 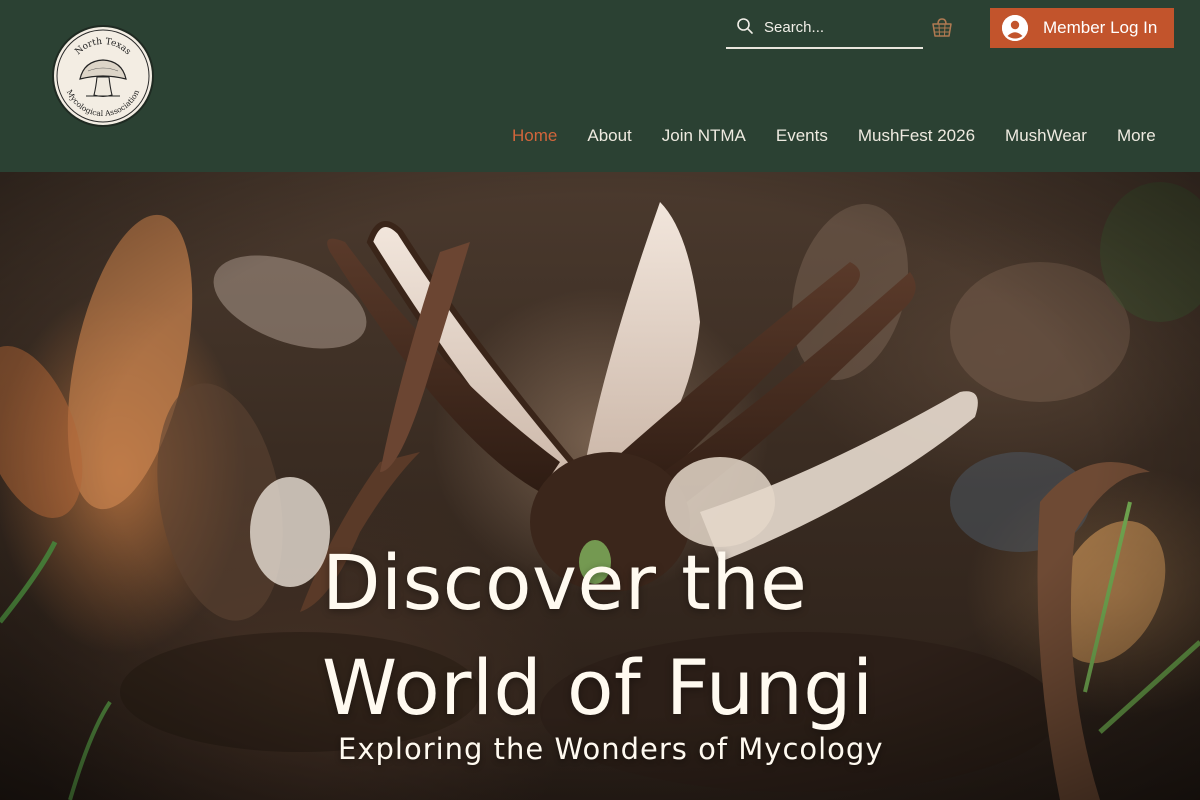 What do you see at coordinates (1046, 136) in the screenshot?
I see `nav-mushwear: MushWear` at bounding box center [1046, 136].